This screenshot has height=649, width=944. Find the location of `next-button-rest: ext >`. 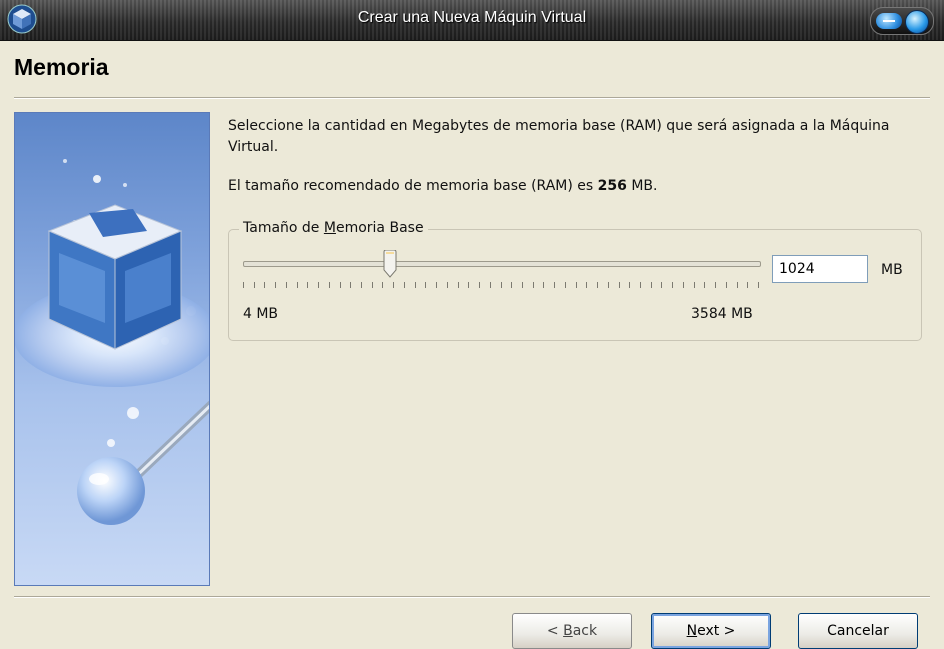

next-button-rest: ext > is located at coordinates (716, 631).